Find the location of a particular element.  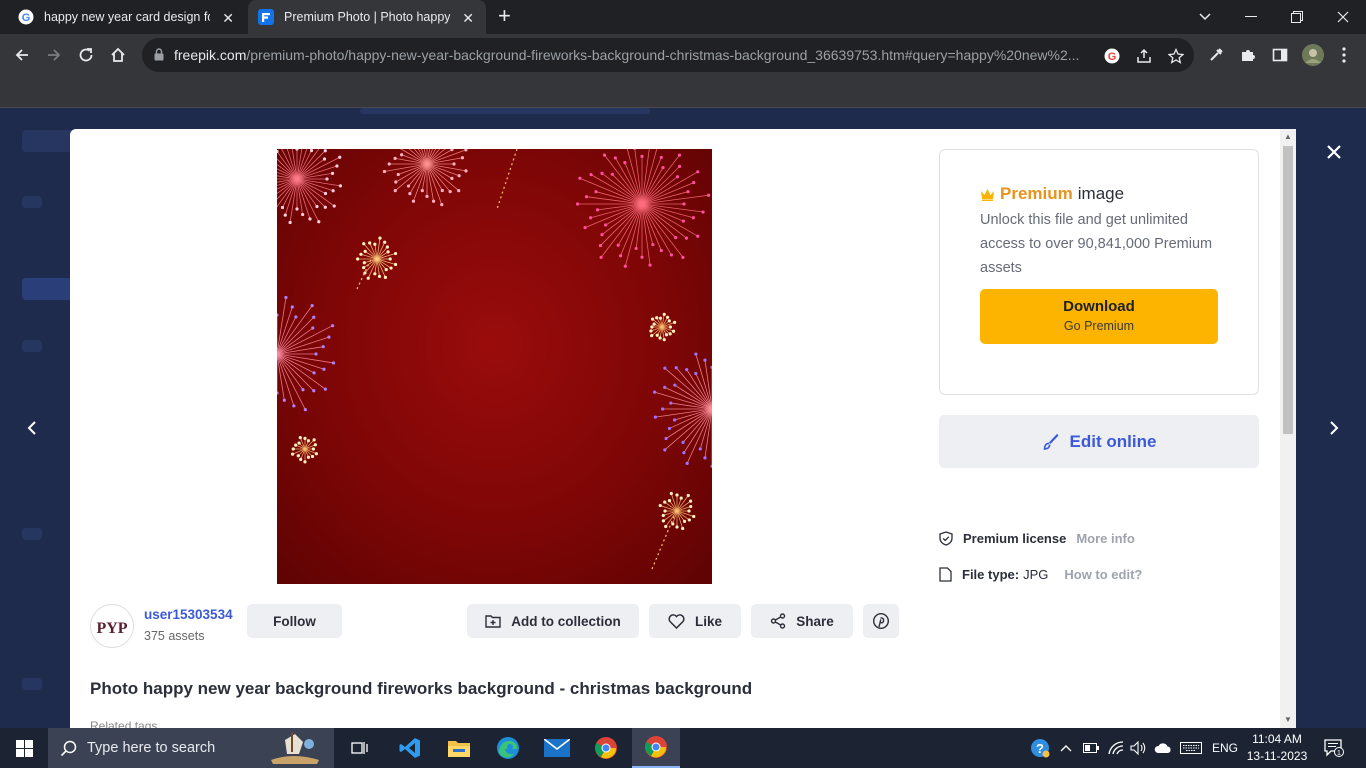

brush-icon is located at coordinates (1051, 441).